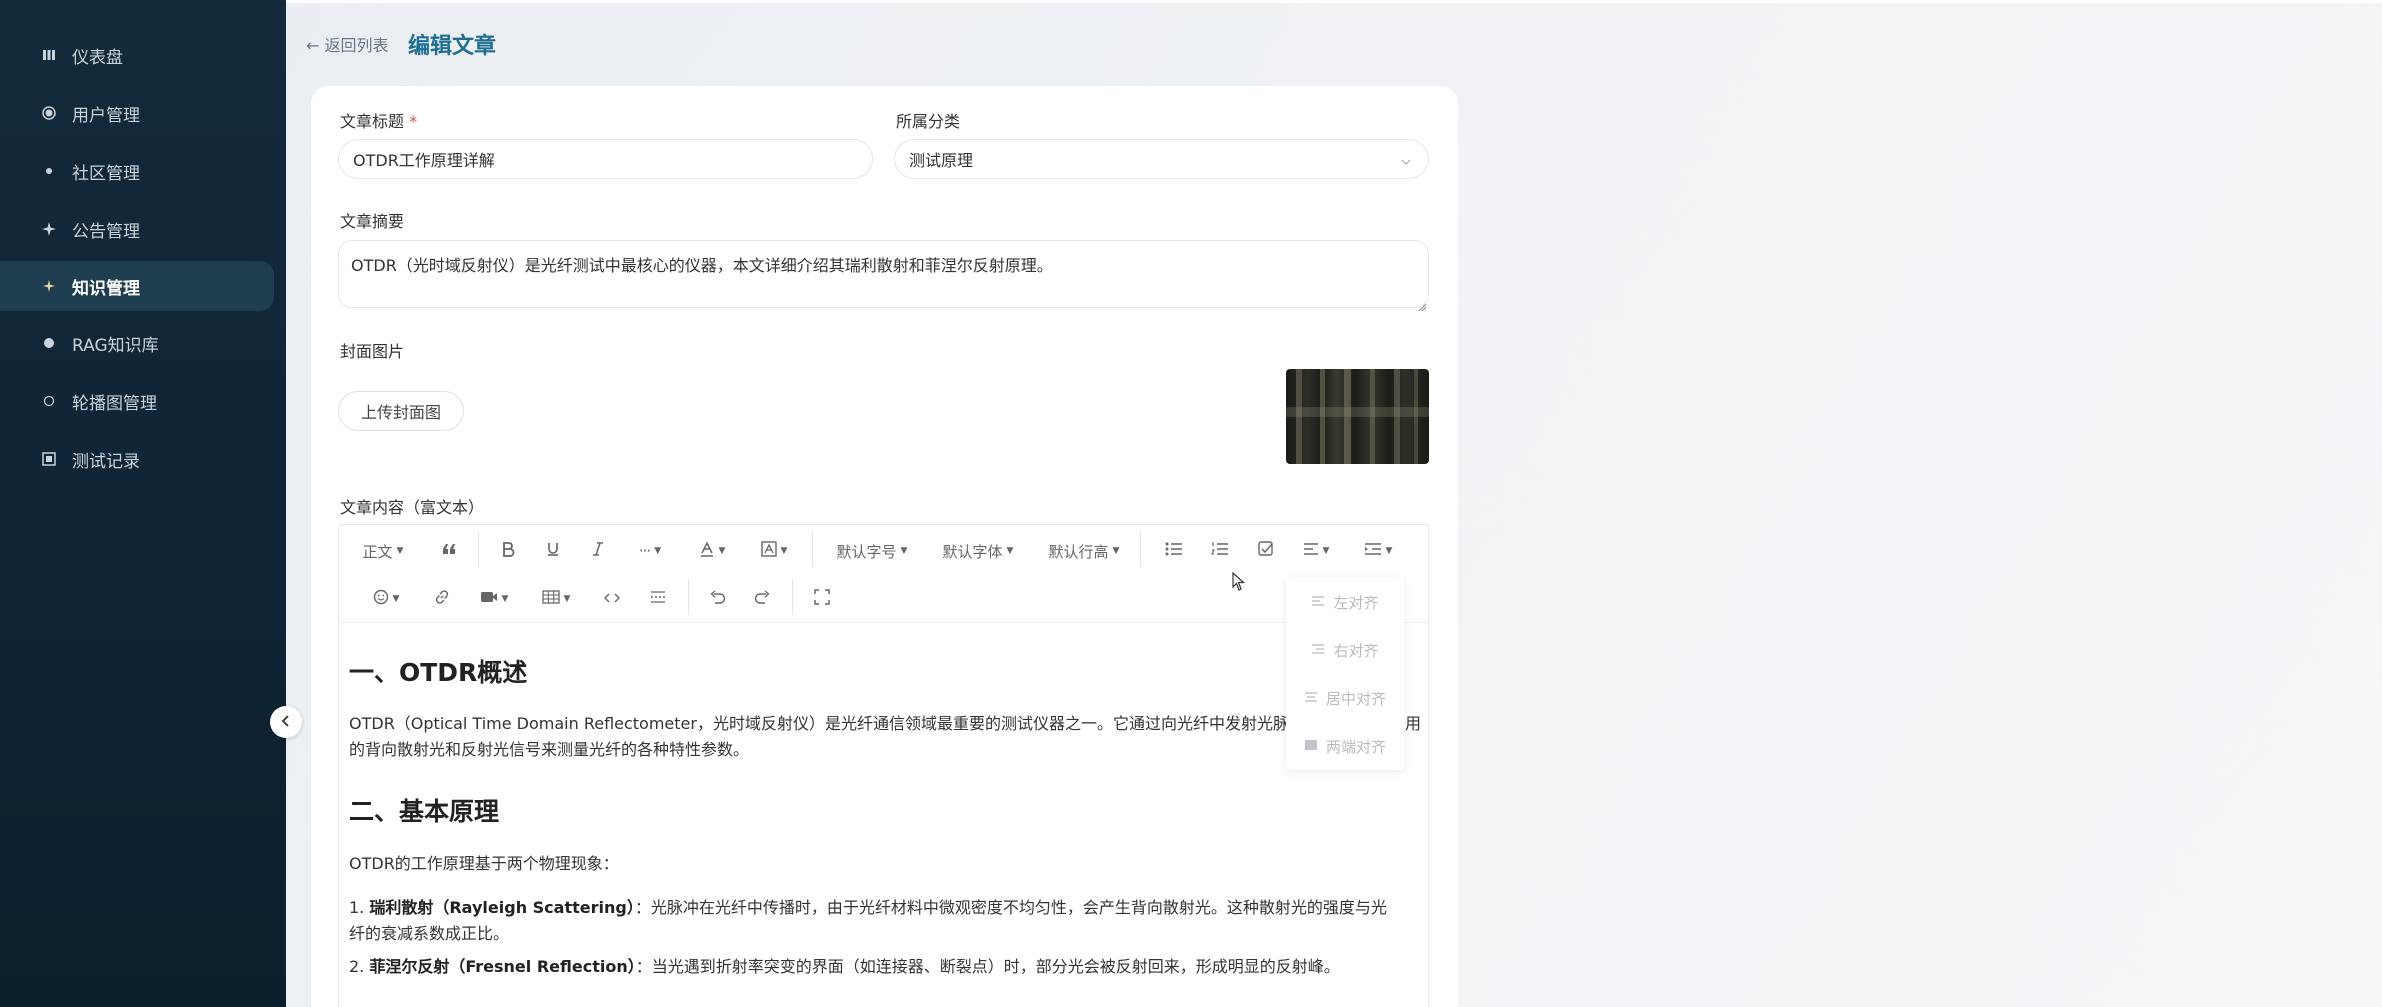 The height and width of the screenshot is (1007, 2382). I want to click on sidebar-item-label: 知识管理, so click(106, 288).